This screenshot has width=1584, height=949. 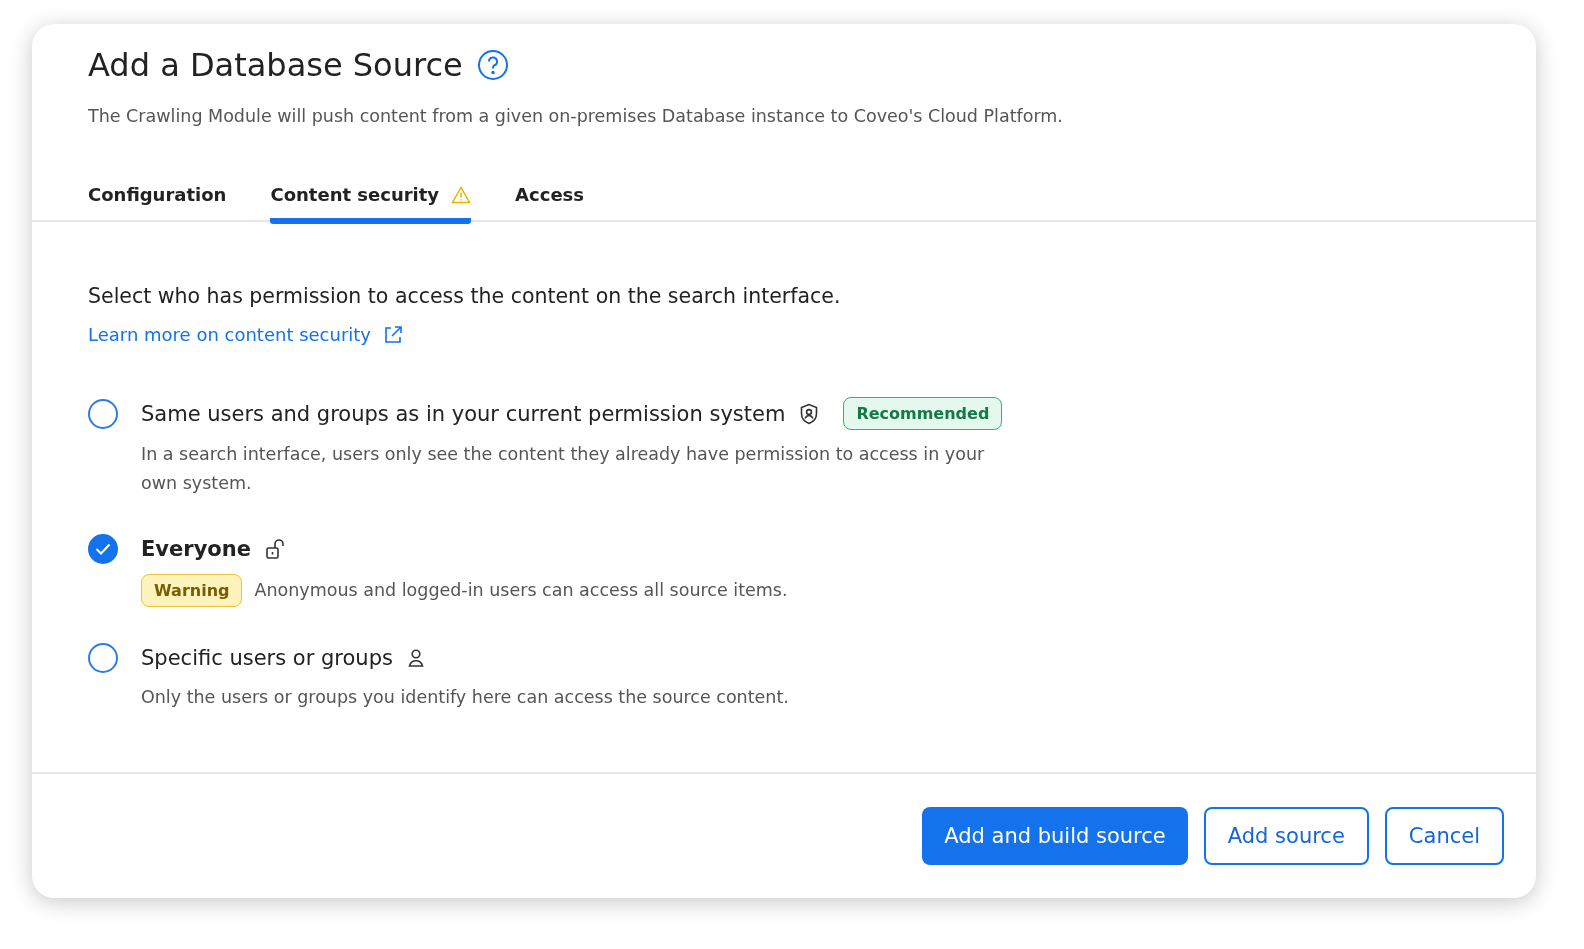 I want to click on warning-badge: Warning, so click(x=192, y=590).